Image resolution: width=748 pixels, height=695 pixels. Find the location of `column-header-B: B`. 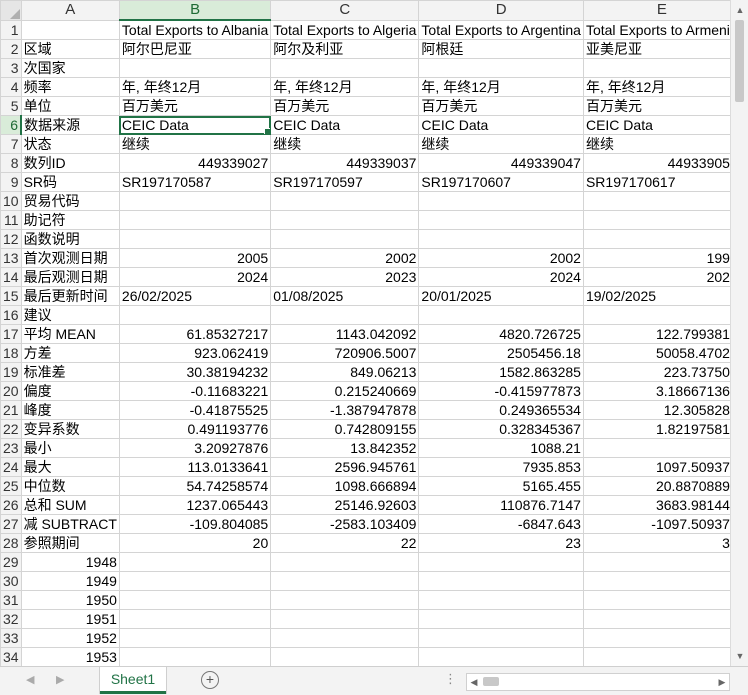

column-header-B: B is located at coordinates (195, 10).